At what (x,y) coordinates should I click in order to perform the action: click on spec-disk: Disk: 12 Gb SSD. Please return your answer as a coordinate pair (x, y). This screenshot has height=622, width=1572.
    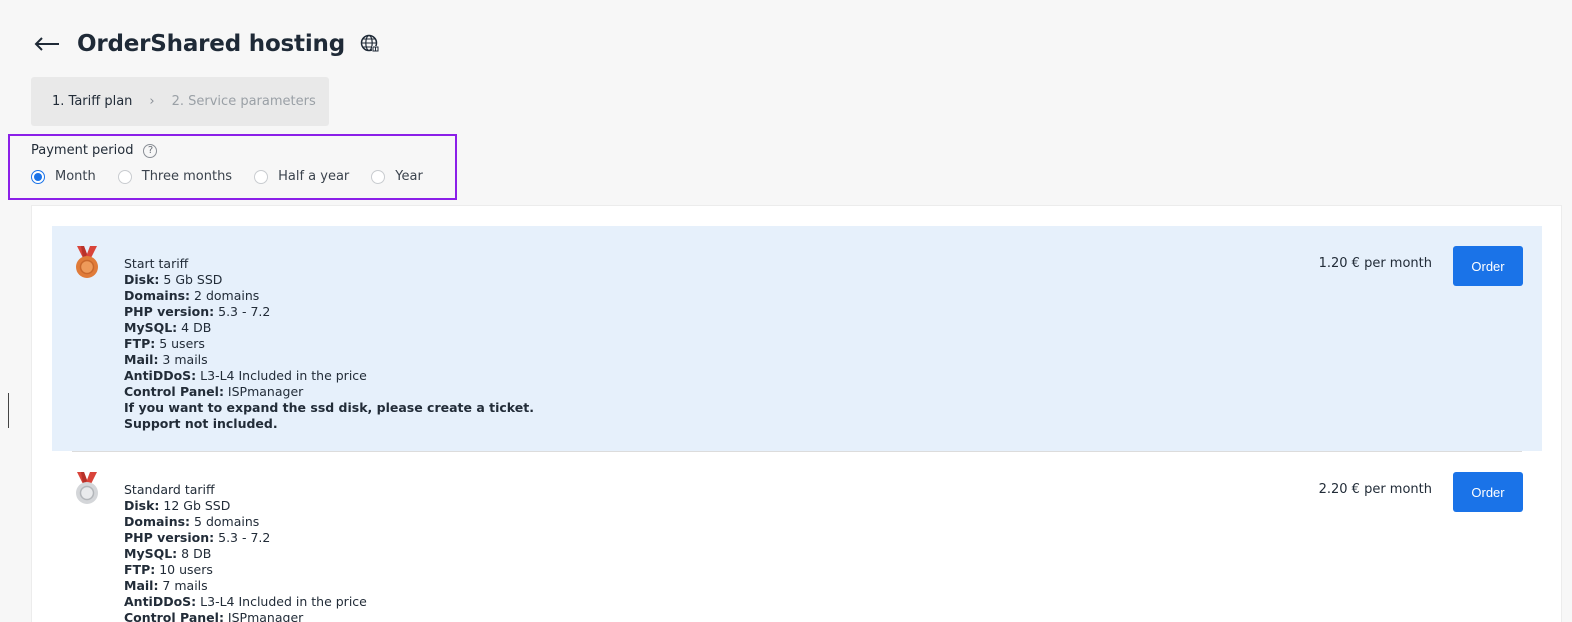
    Looking at the image, I should click on (245, 506).